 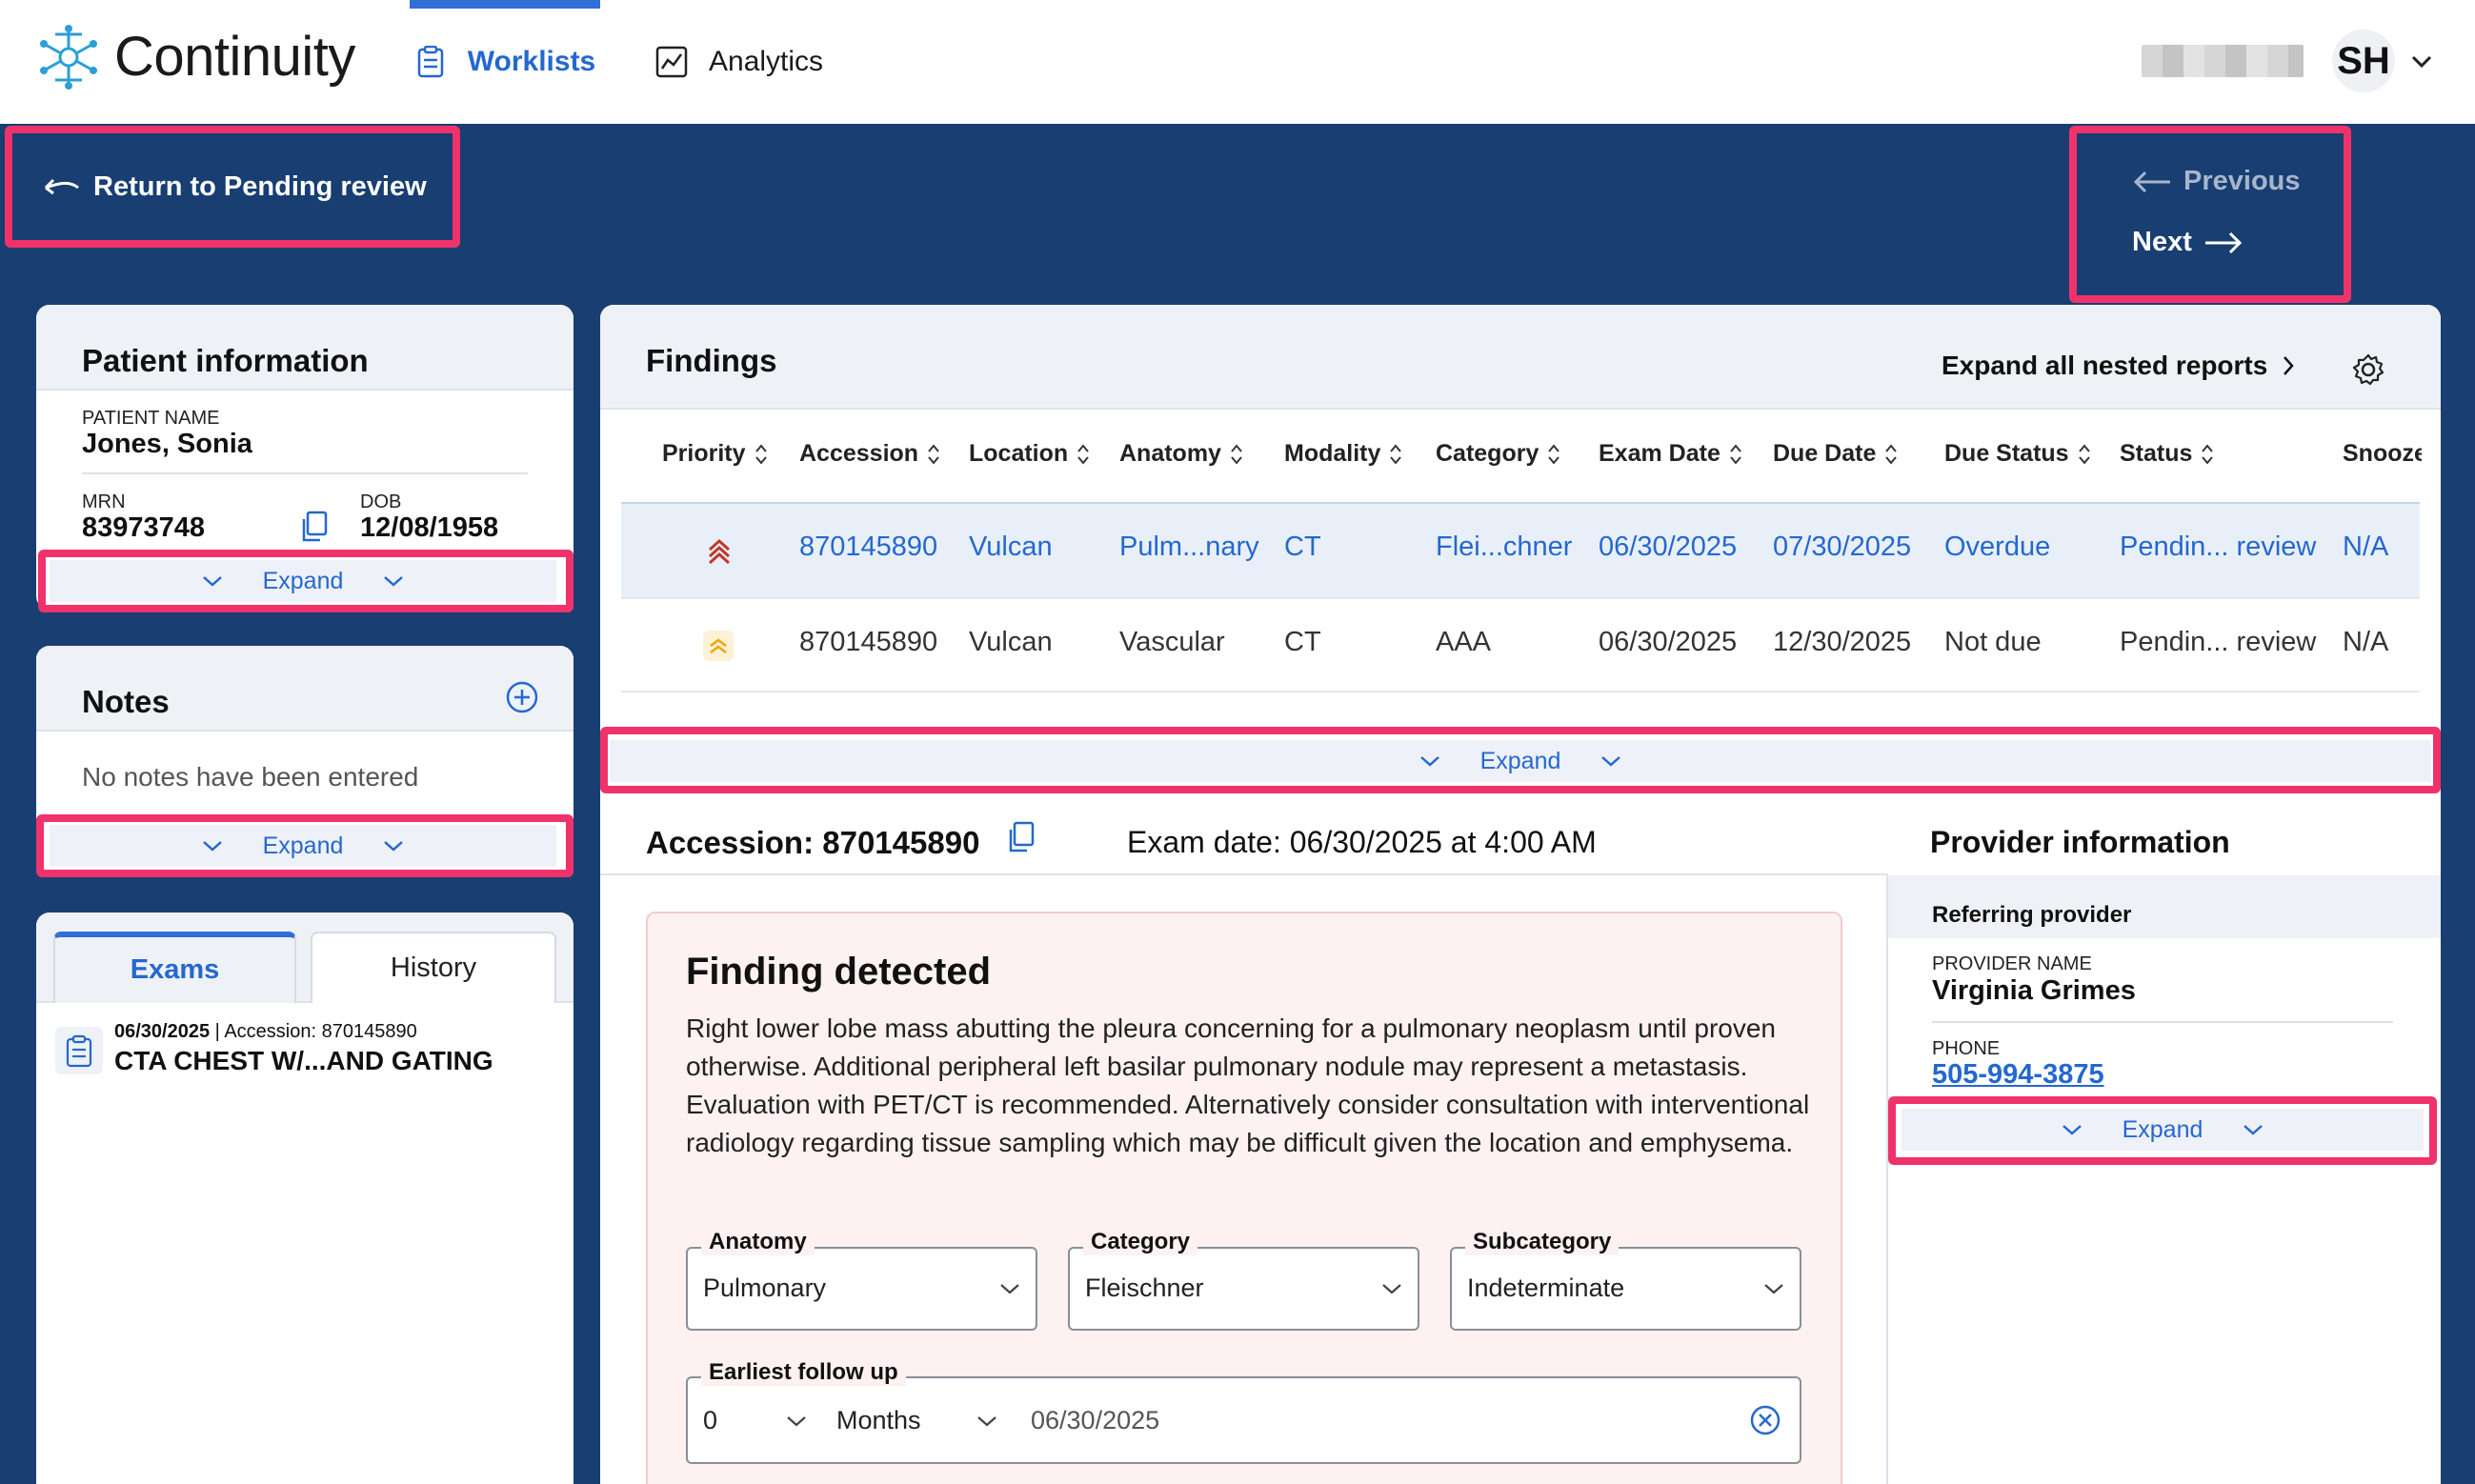 What do you see at coordinates (720, 551) in the screenshot?
I see `high-priority-icon` at bounding box center [720, 551].